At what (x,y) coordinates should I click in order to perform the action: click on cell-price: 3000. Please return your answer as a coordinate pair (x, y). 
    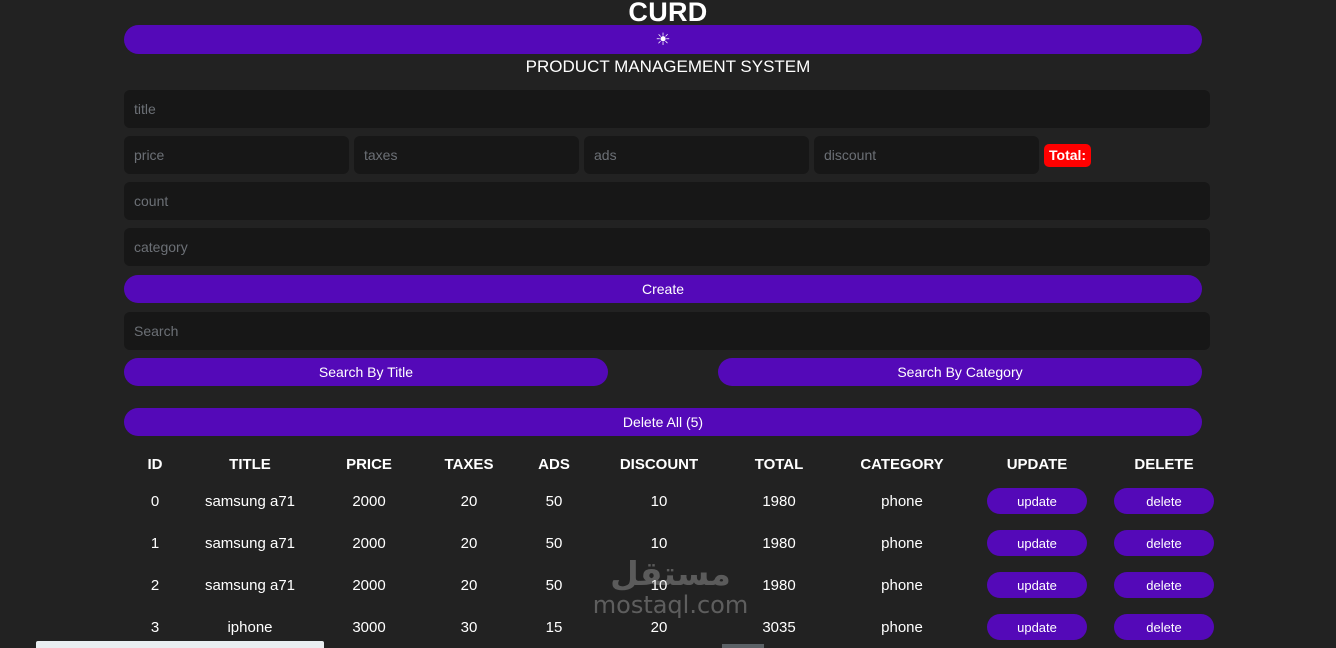
    Looking at the image, I should click on (369, 627).